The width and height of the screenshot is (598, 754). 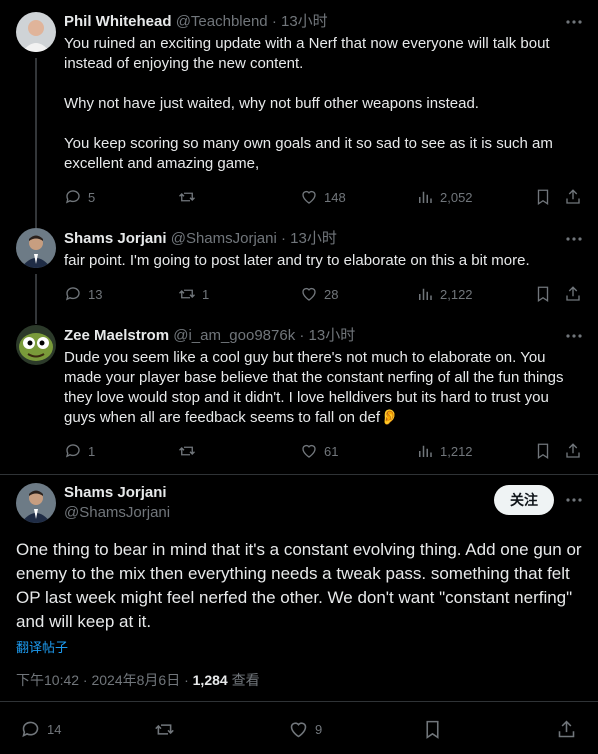 I want to click on reply-button: 13, so click(x=83, y=294).